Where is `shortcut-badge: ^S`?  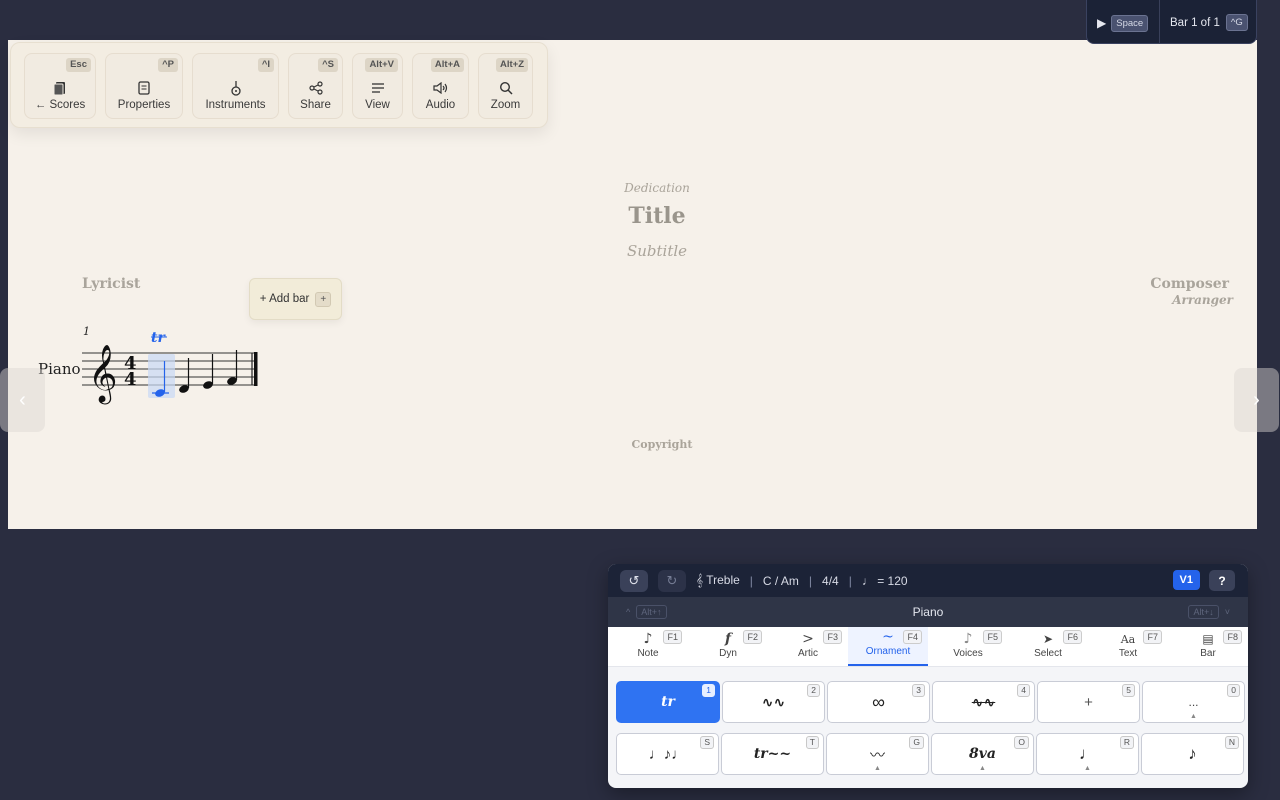
shortcut-badge: ^S is located at coordinates (328, 65).